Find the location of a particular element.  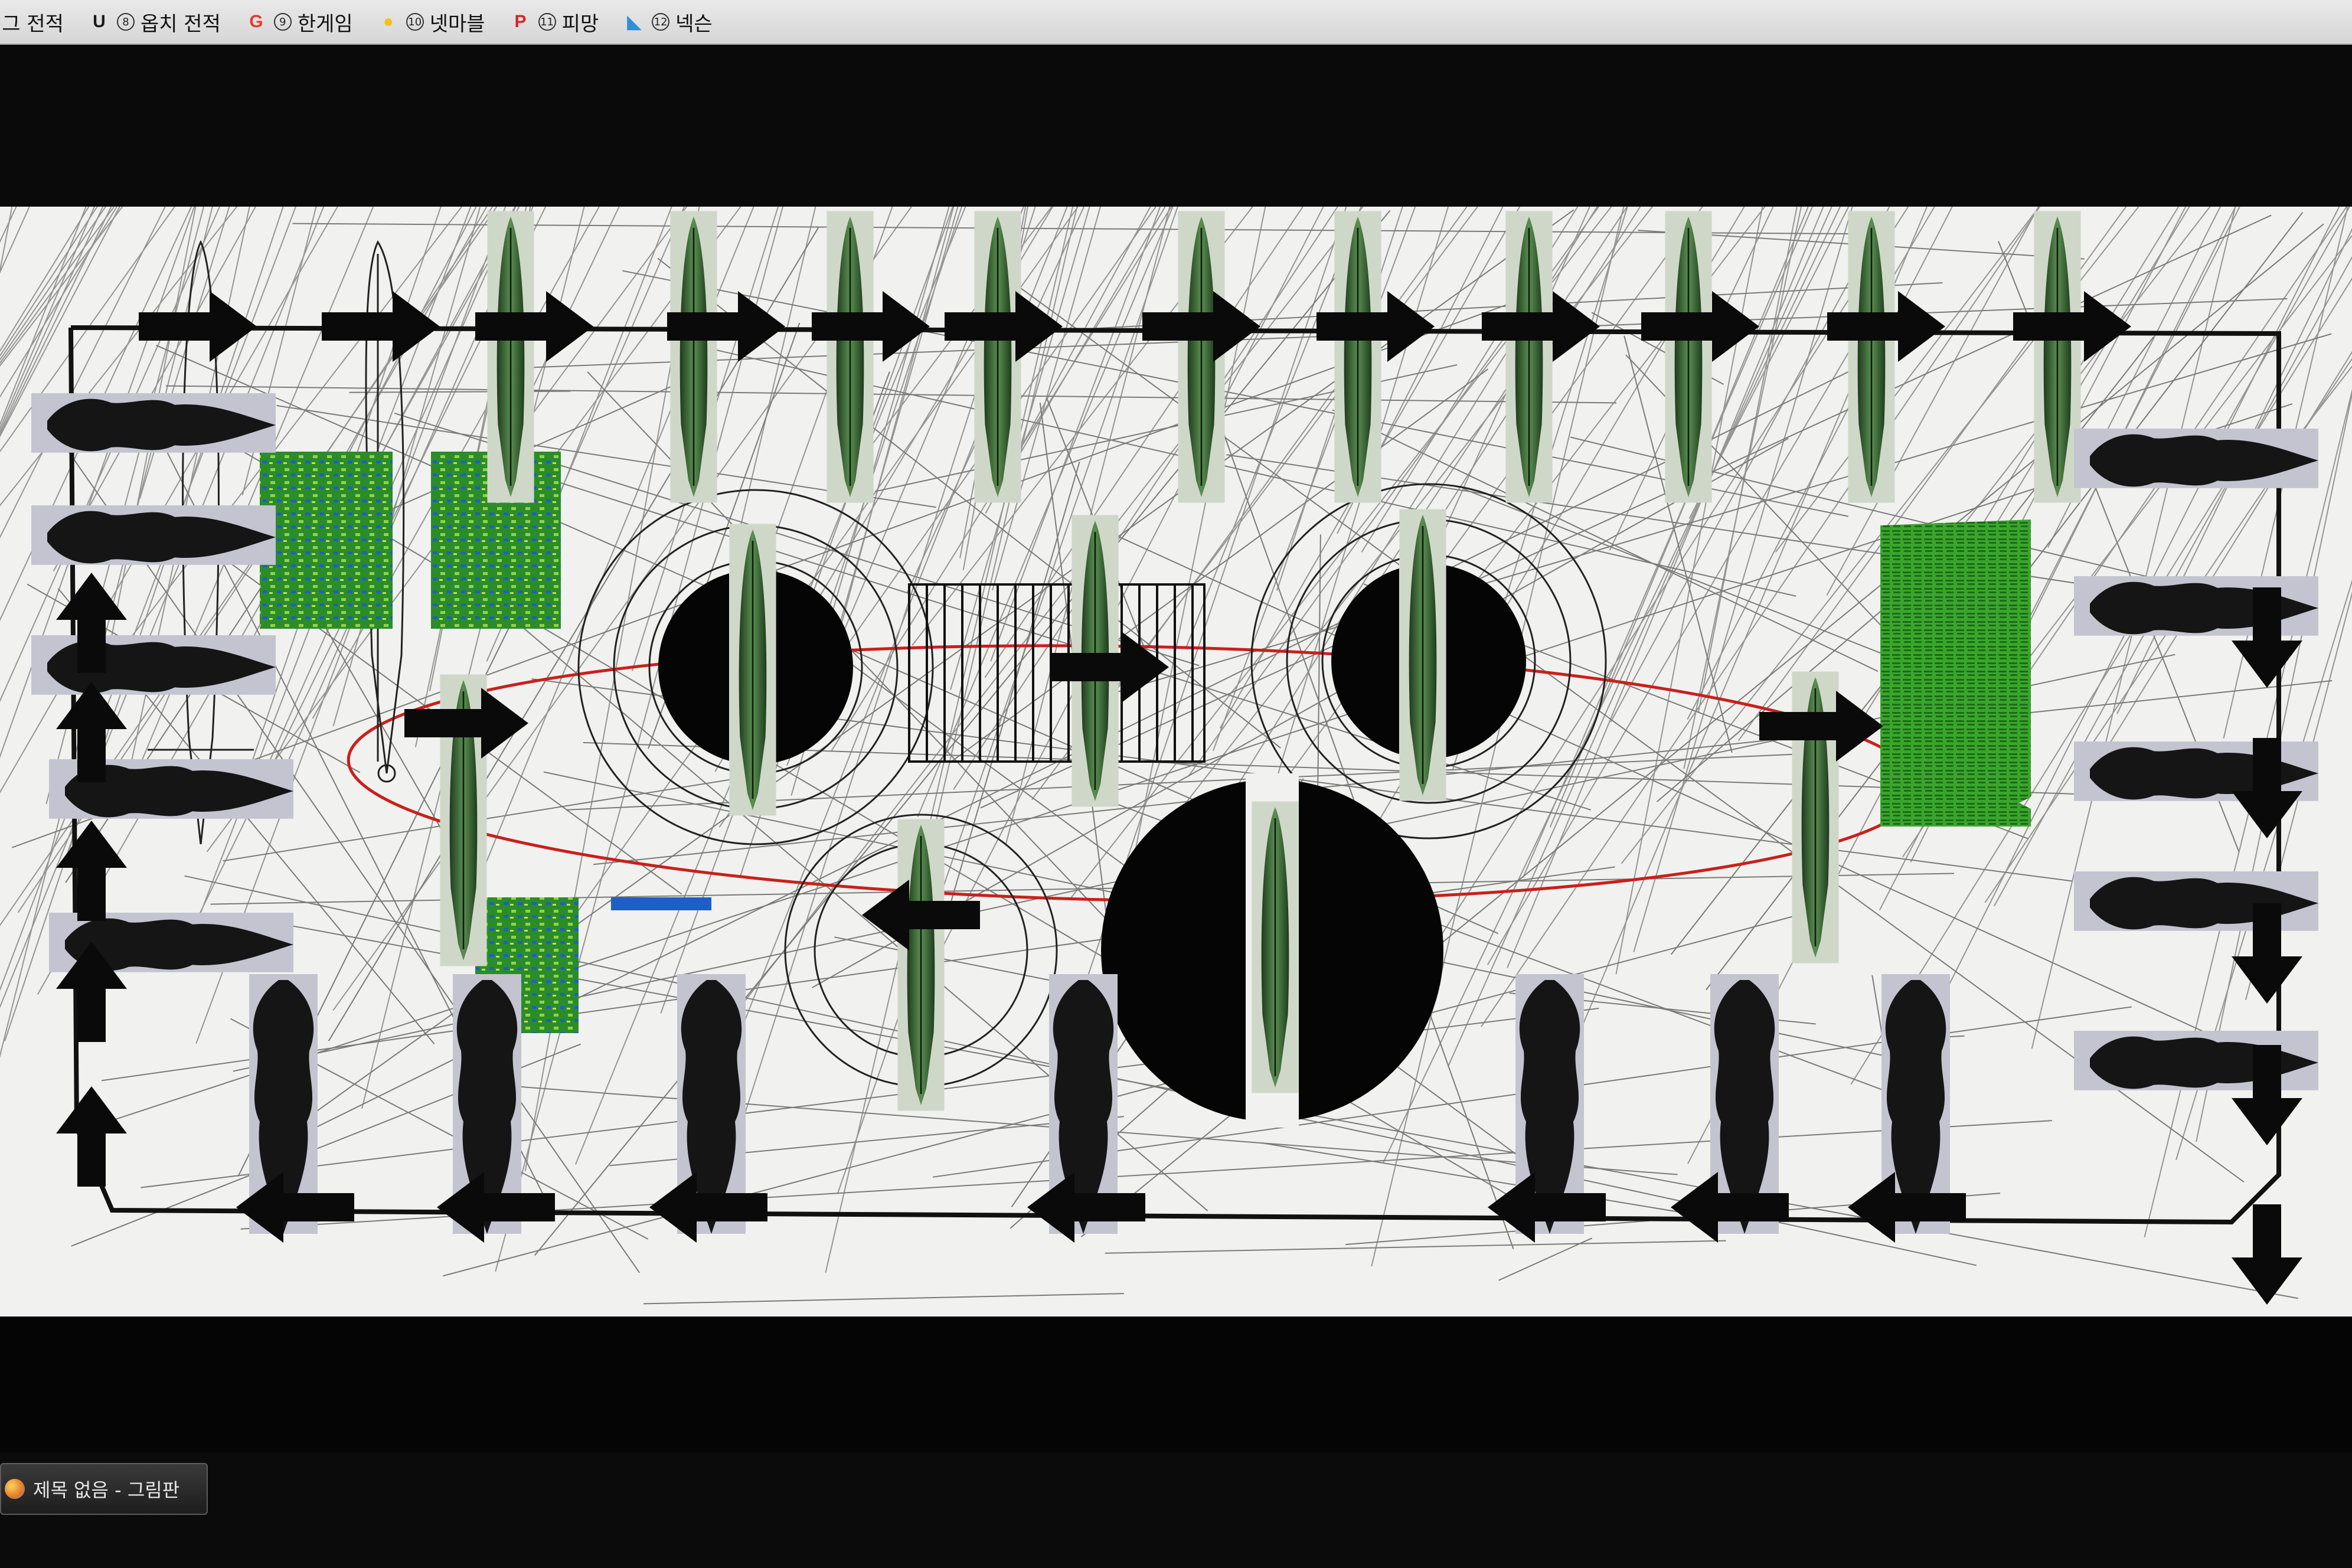

taskbar-item-label: 제목 없음 - 그림판 is located at coordinates (107, 1490).